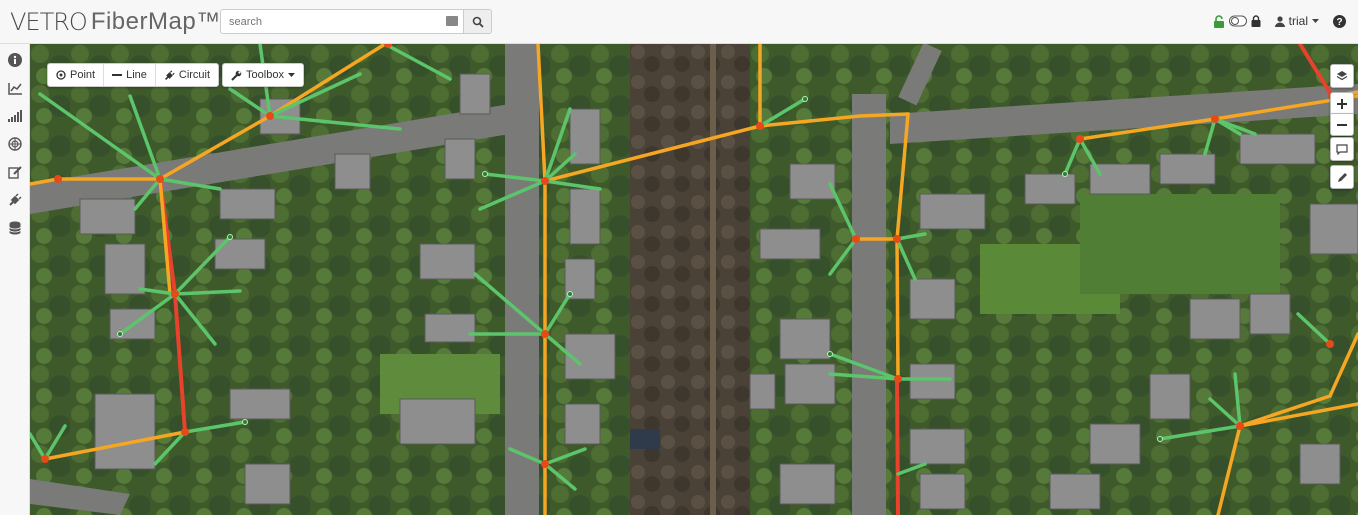 Image resolution: width=1358 pixels, height=515 pixels. I want to click on draw-tools-group: Point Line Circuit, so click(133, 75).